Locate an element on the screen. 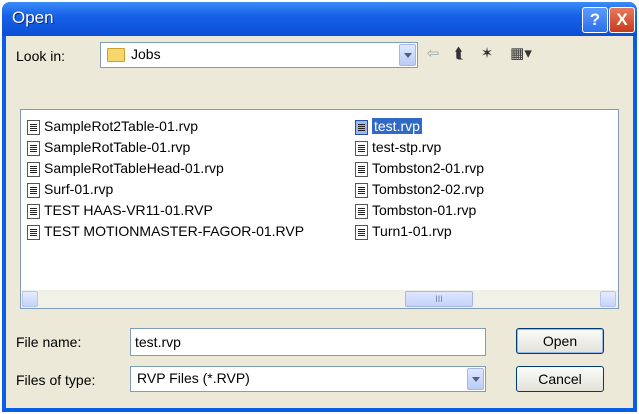  file-name-label: File name: is located at coordinates (49, 342).